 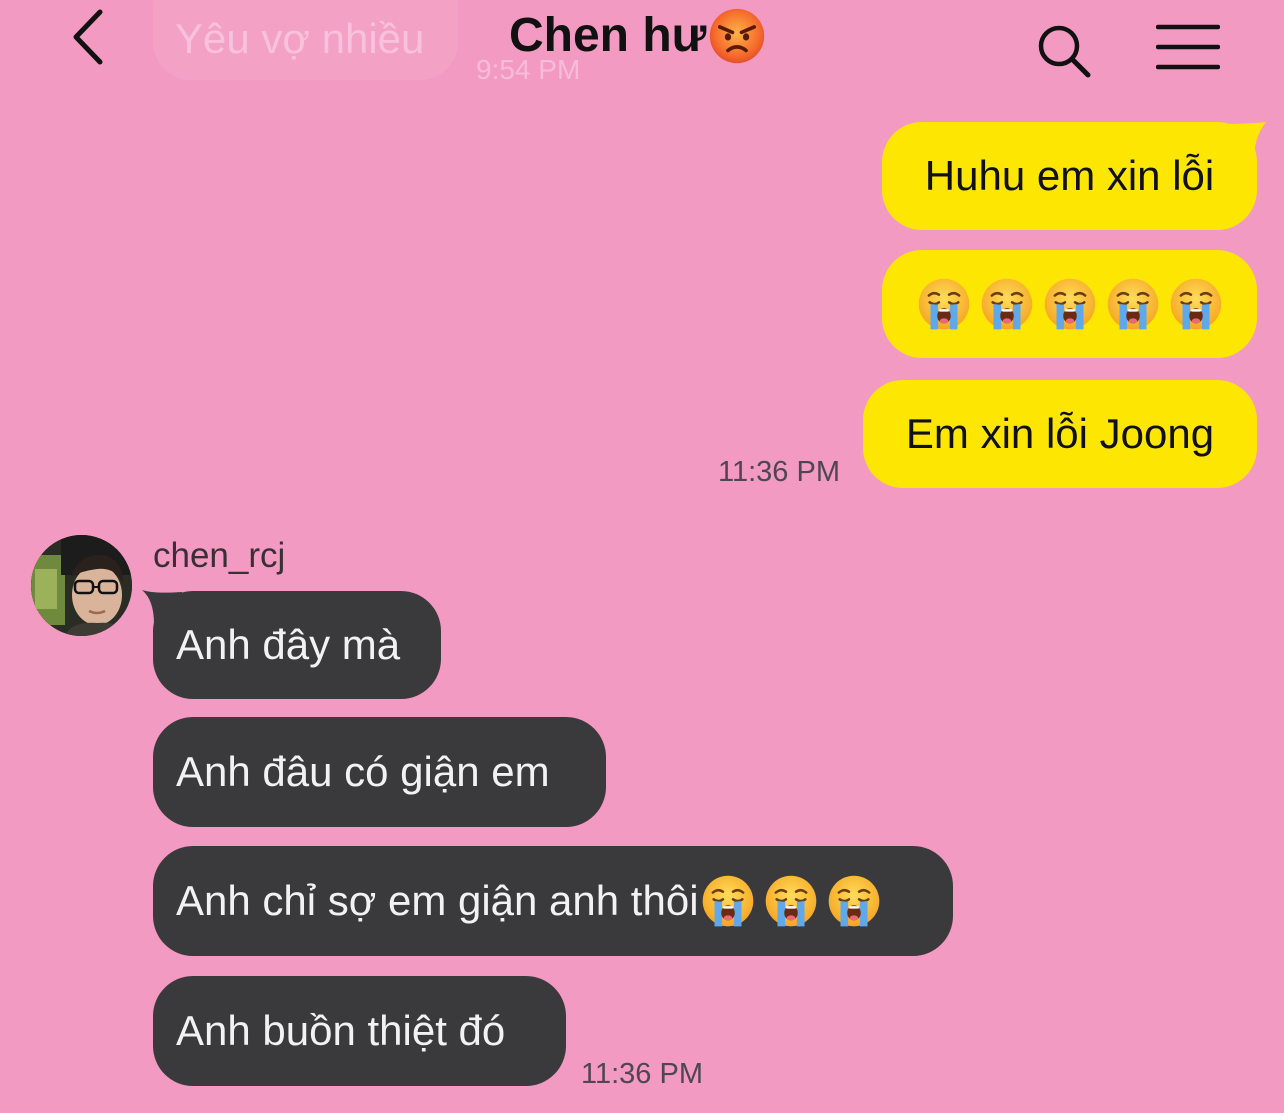 What do you see at coordinates (779, 472) in the screenshot?
I see `outgoing-timestamp: 11:36 PM` at bounding box center [779, 472].